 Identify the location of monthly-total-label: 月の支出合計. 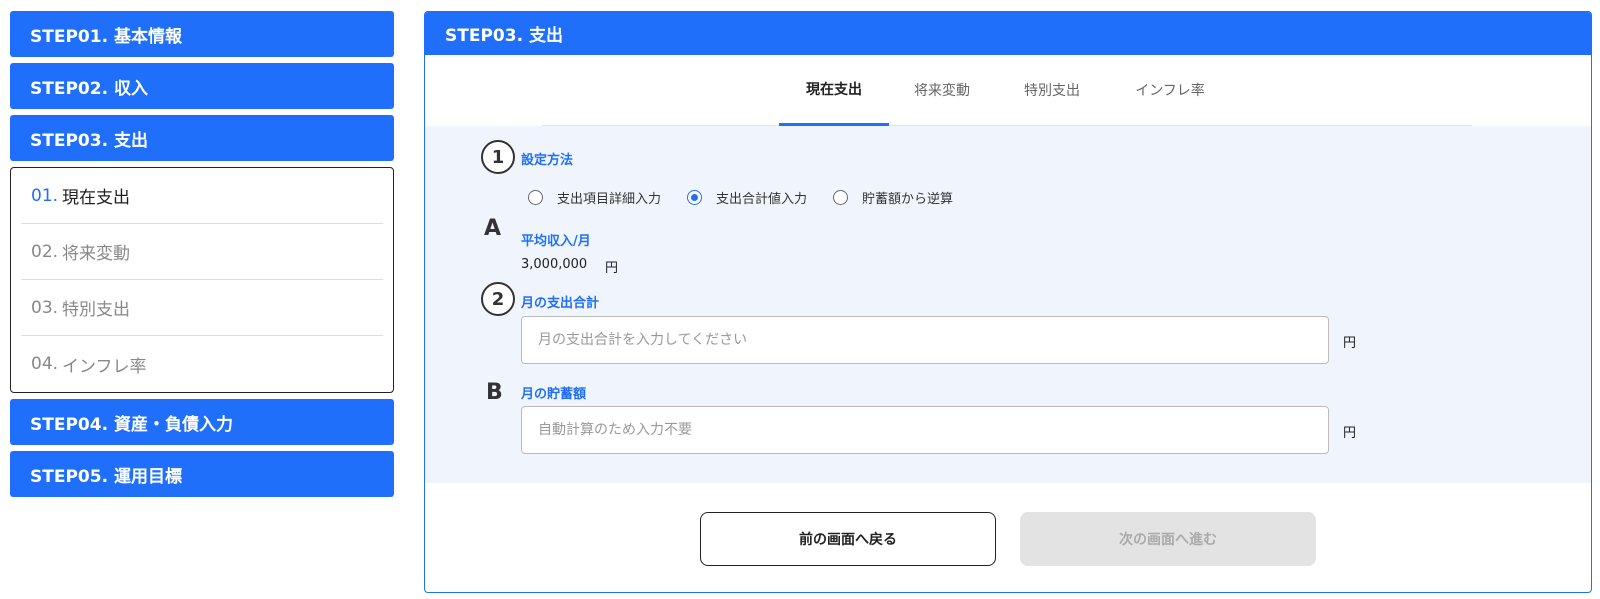
(560, 303).